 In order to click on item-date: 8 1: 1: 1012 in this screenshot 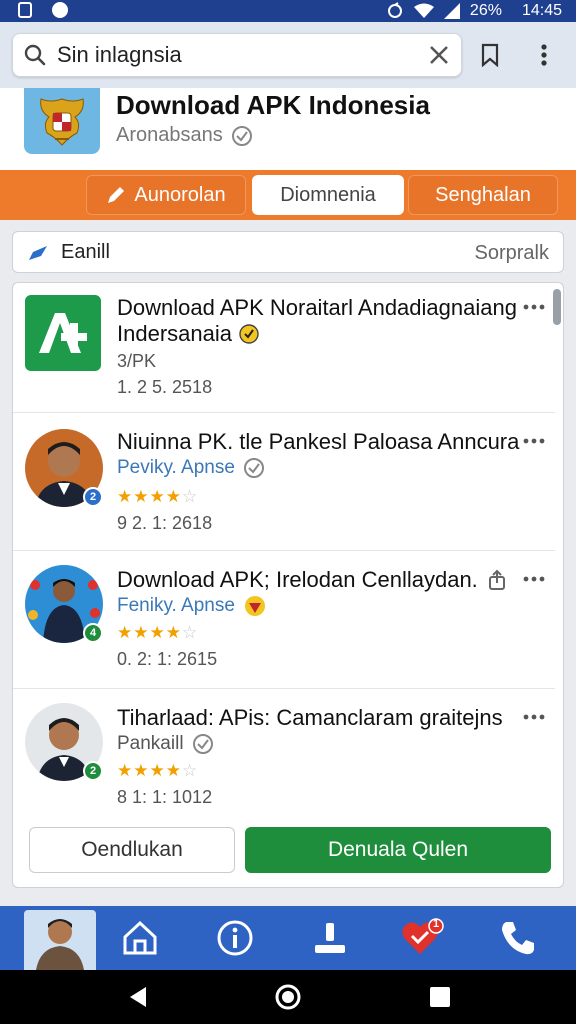, I will do `click(165, 797)`.